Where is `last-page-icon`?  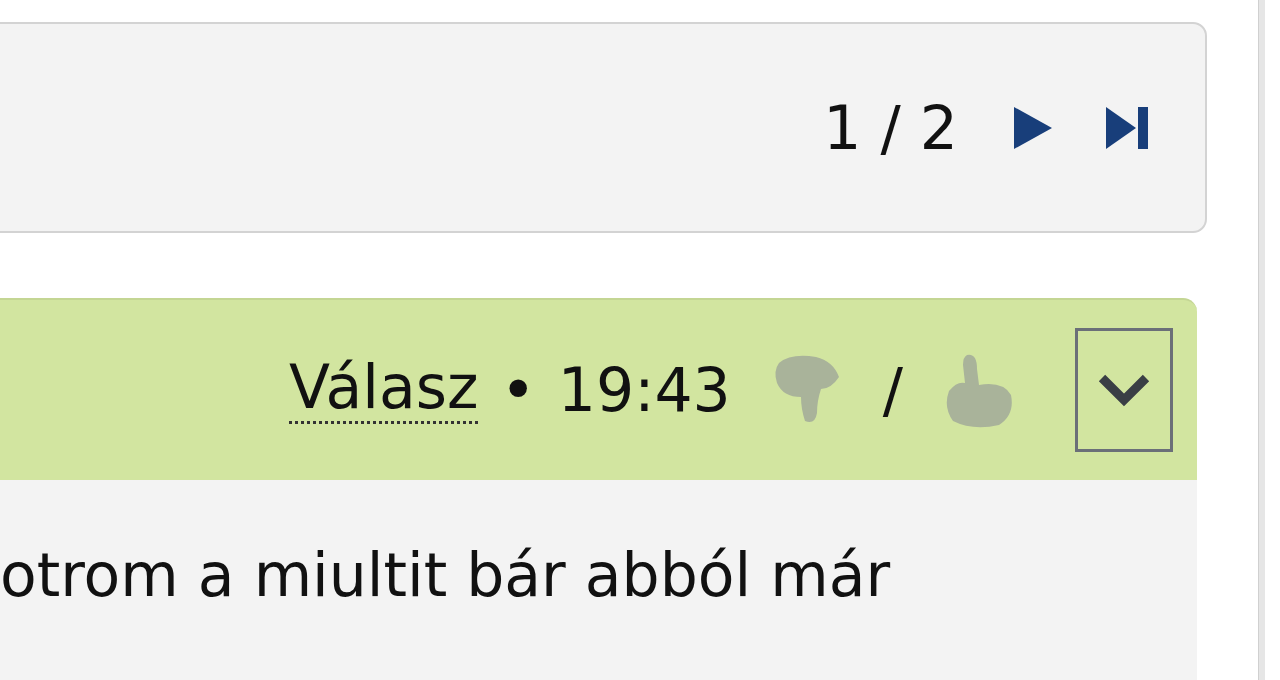
last-page-icon is located at coordinates (1127, 127).